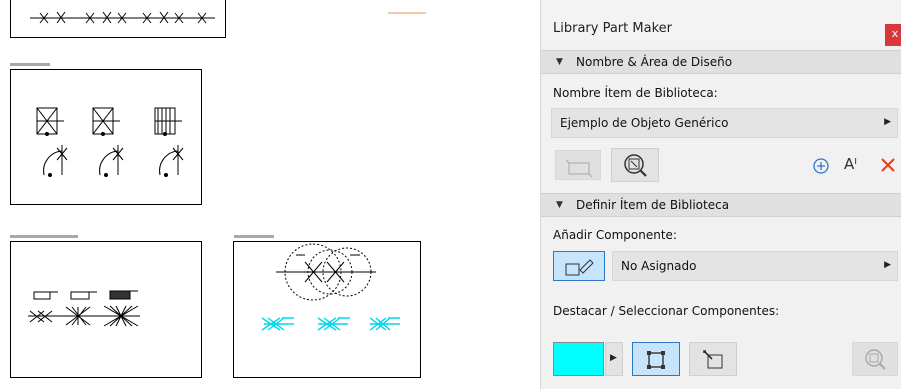 The width and height of the screenshot is (901, 389). Describe the element at coordinates (654, 62) in the screenshot. I see `section-title-nombre: Nombre & Área de Diseño` at that location.